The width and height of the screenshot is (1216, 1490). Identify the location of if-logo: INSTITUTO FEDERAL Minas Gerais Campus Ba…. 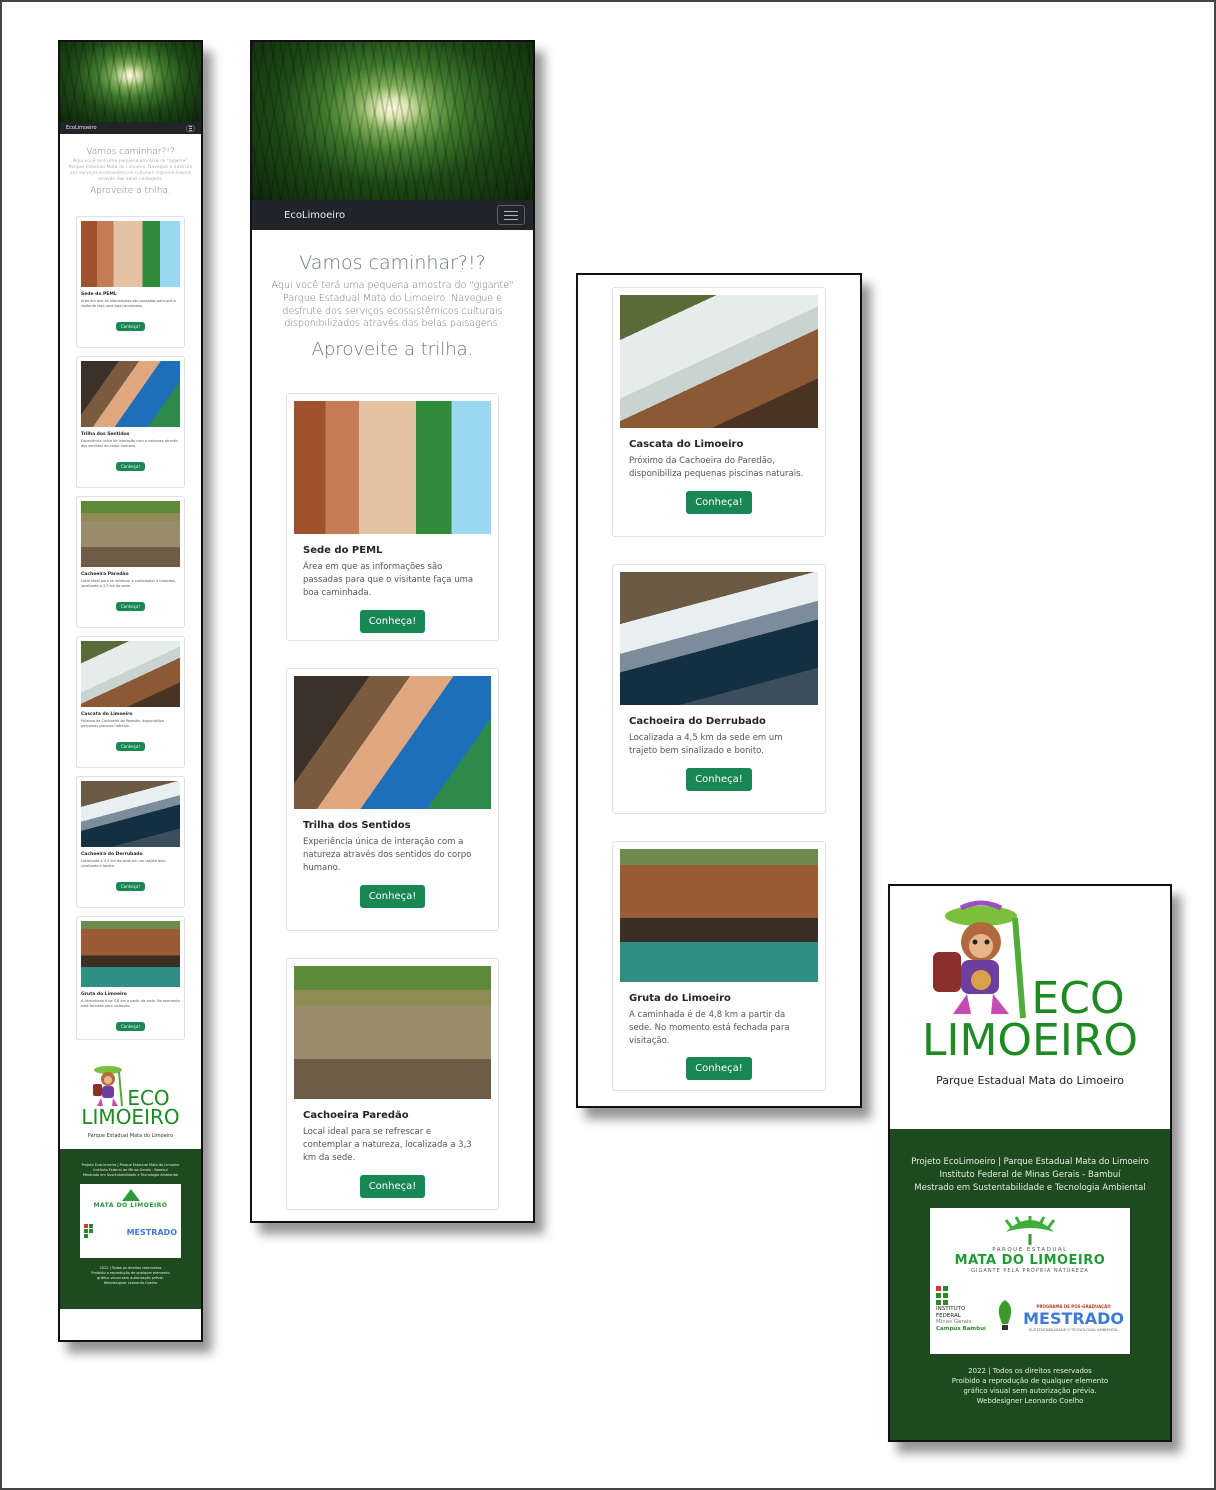
(961, 1309).